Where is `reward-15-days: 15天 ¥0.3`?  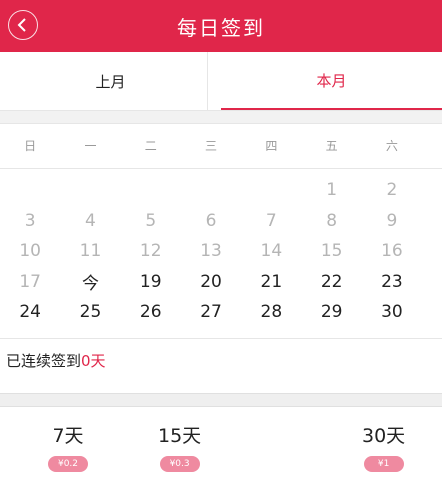
reward-15-days: 15天 ¥0.3 is located at coordinates (179, 446).